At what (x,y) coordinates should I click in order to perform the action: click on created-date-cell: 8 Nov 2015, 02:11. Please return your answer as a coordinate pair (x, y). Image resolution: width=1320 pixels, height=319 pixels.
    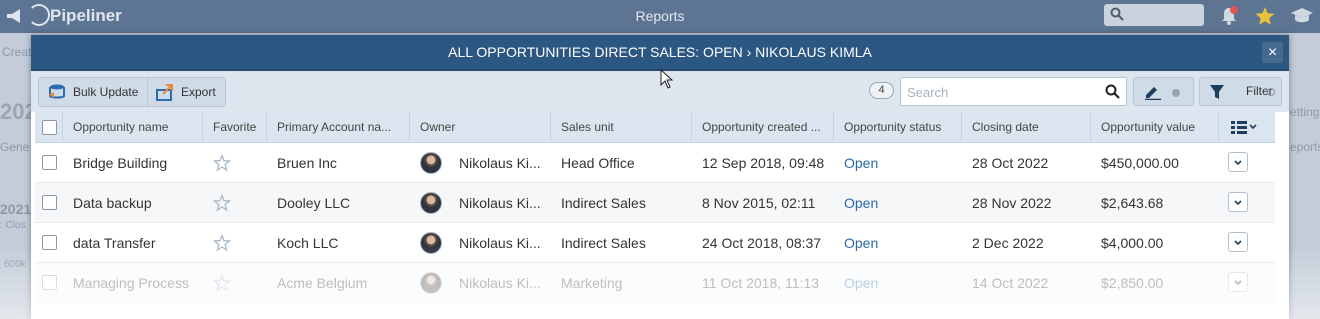
    Looking at the image, I should click on (759, 203).